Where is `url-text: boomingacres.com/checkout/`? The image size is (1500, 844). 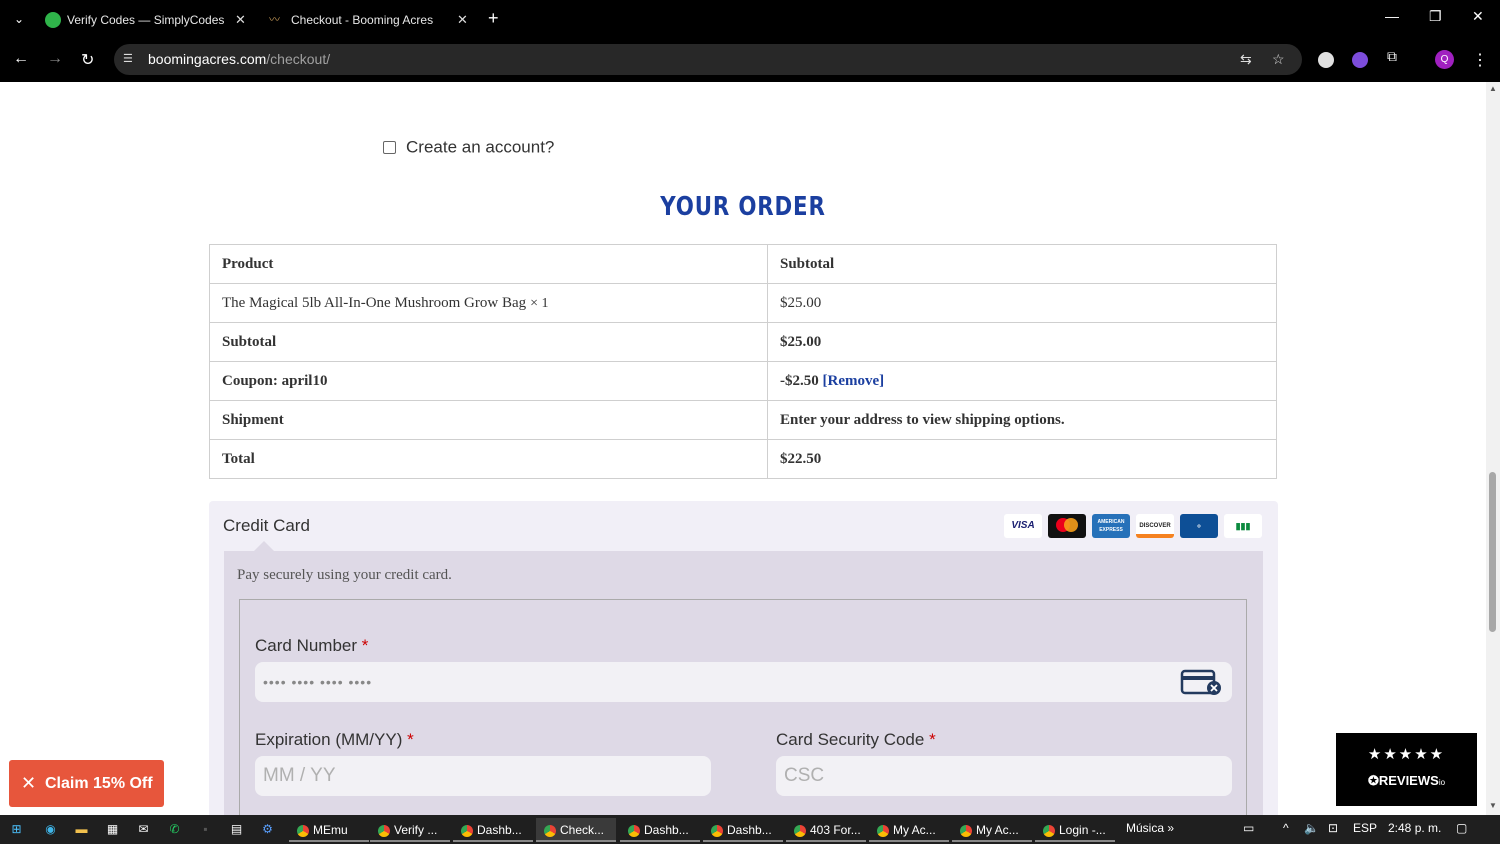
url-text: boomingacres.com/checkout/ is located at coordinates (239, 59).